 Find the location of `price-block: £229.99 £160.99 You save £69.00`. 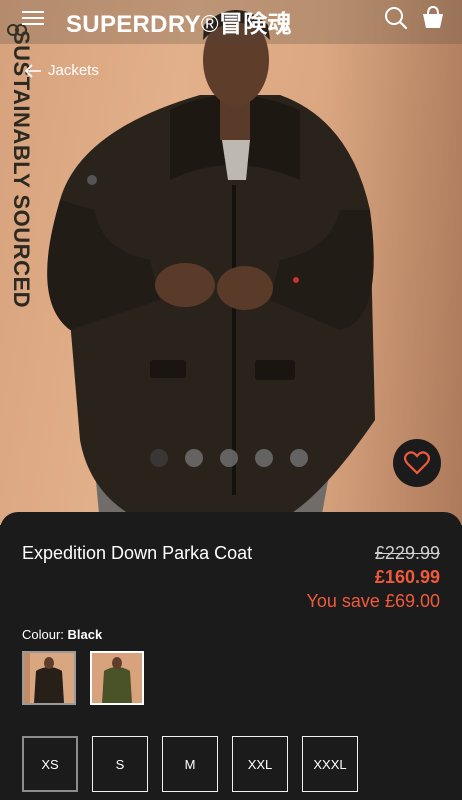

price-block: £229.99 £160.99 You save £69.00 is located at coordinates (373, 577).